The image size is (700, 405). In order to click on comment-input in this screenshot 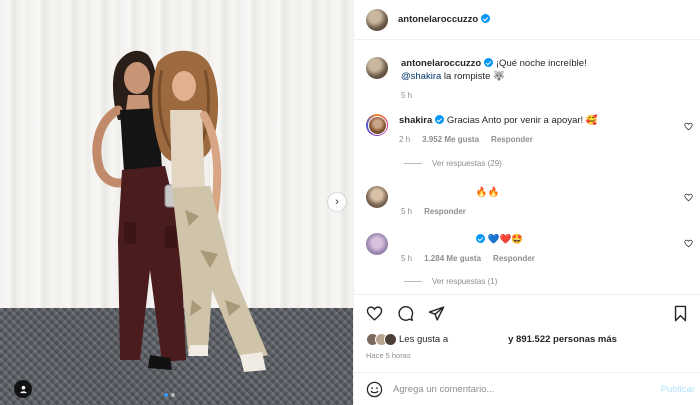, I will do `click(513, 389)`.